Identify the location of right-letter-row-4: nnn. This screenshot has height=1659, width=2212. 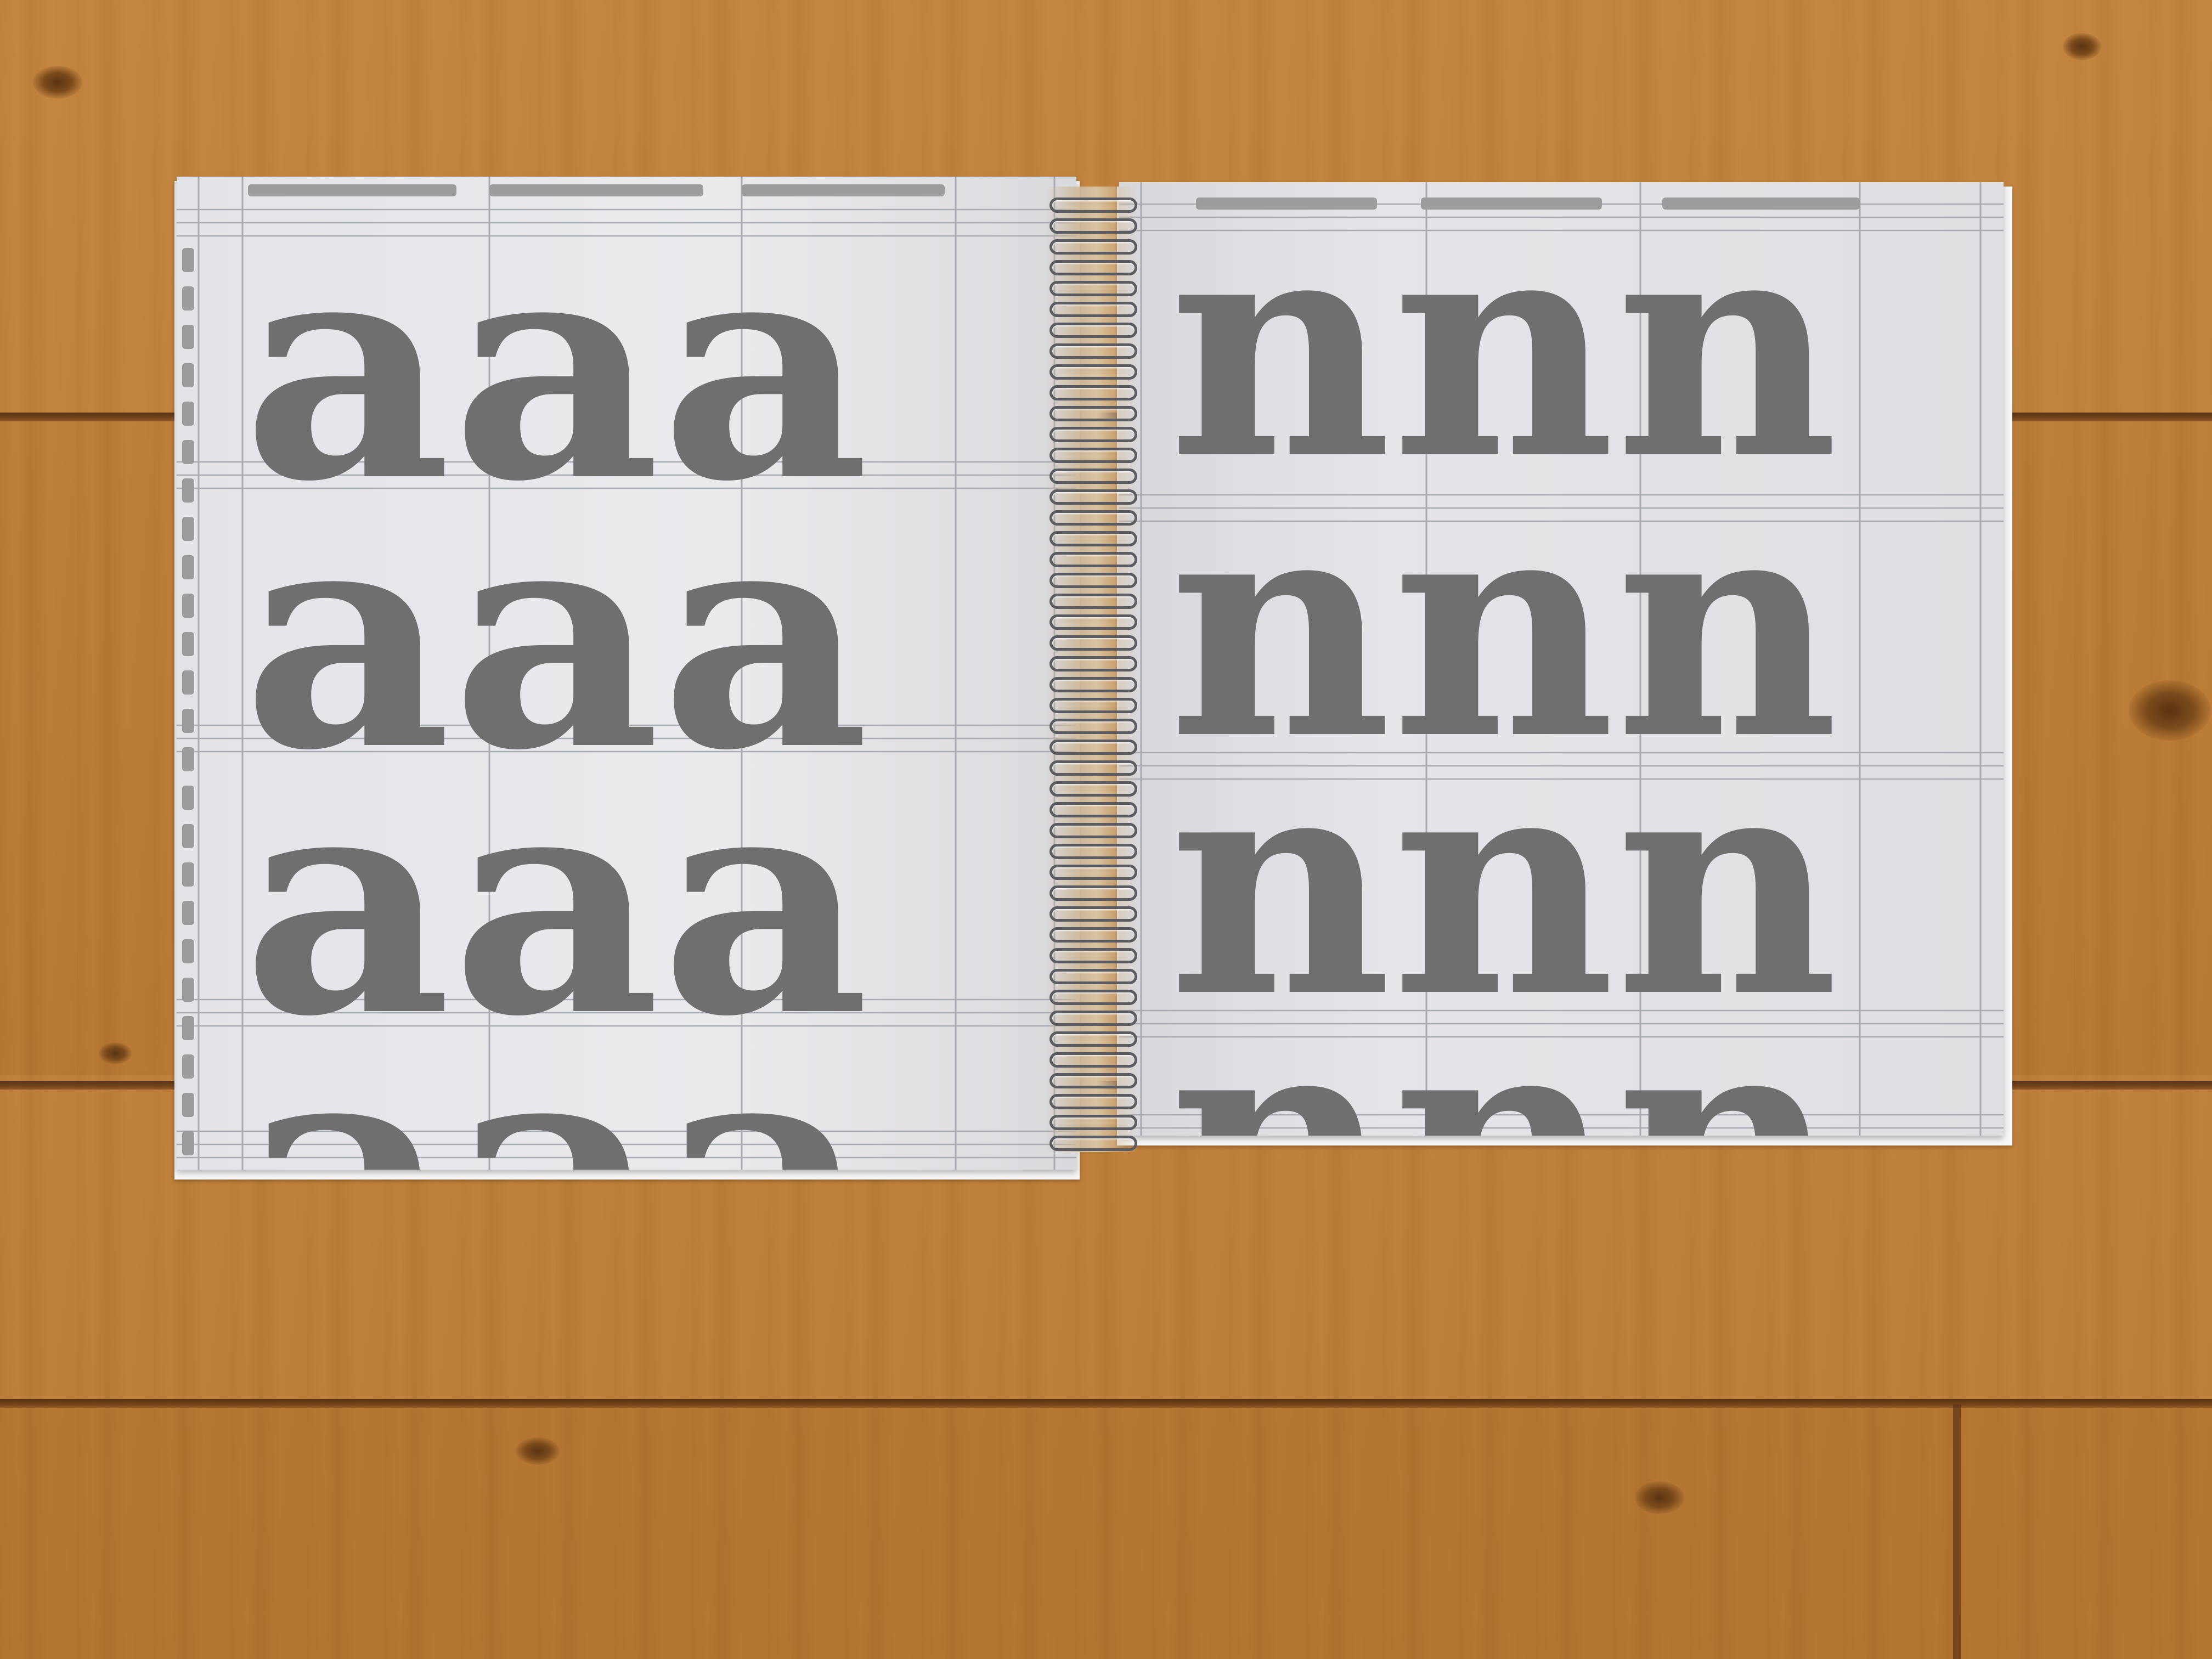
(1503, 1062).